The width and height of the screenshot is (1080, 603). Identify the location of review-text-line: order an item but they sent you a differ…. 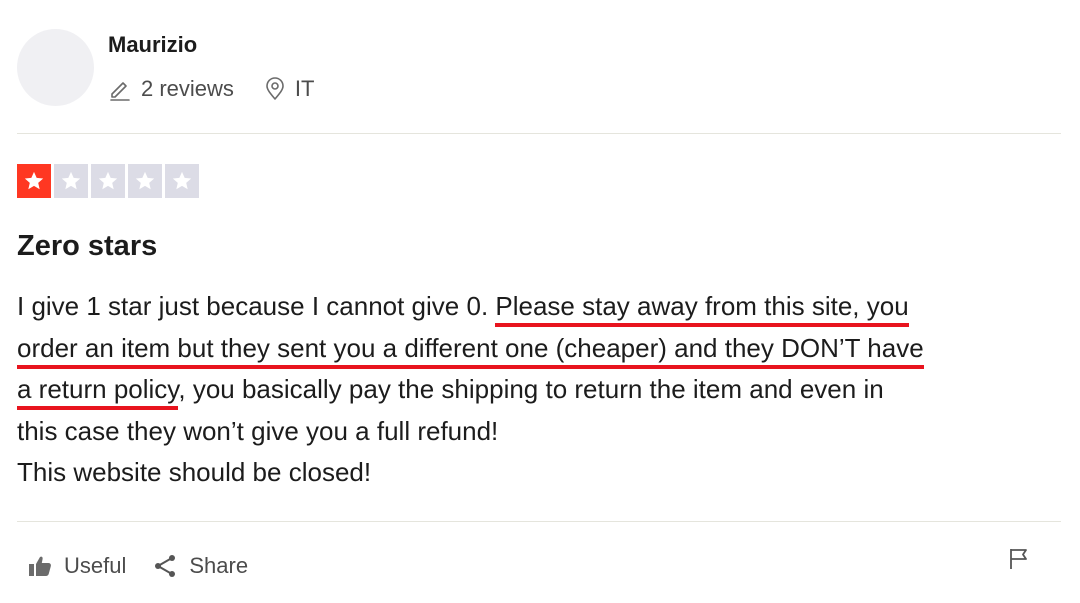
(542, 349).